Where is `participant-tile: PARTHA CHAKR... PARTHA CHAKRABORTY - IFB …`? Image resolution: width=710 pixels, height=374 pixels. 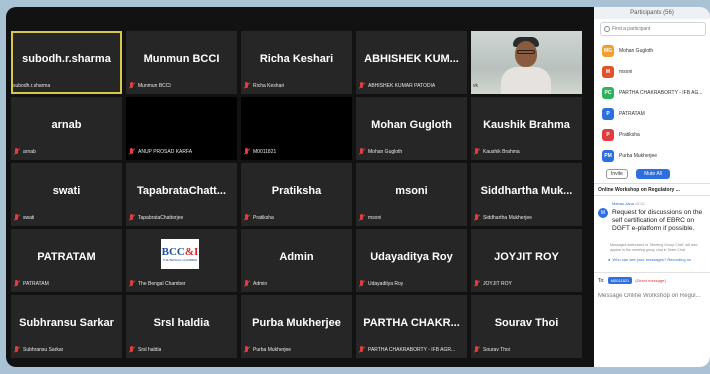
participant-tile: PARTHA CHAKR... PARTHA CHAKRABORTY - IFB … is located at coordinates (411, 326).